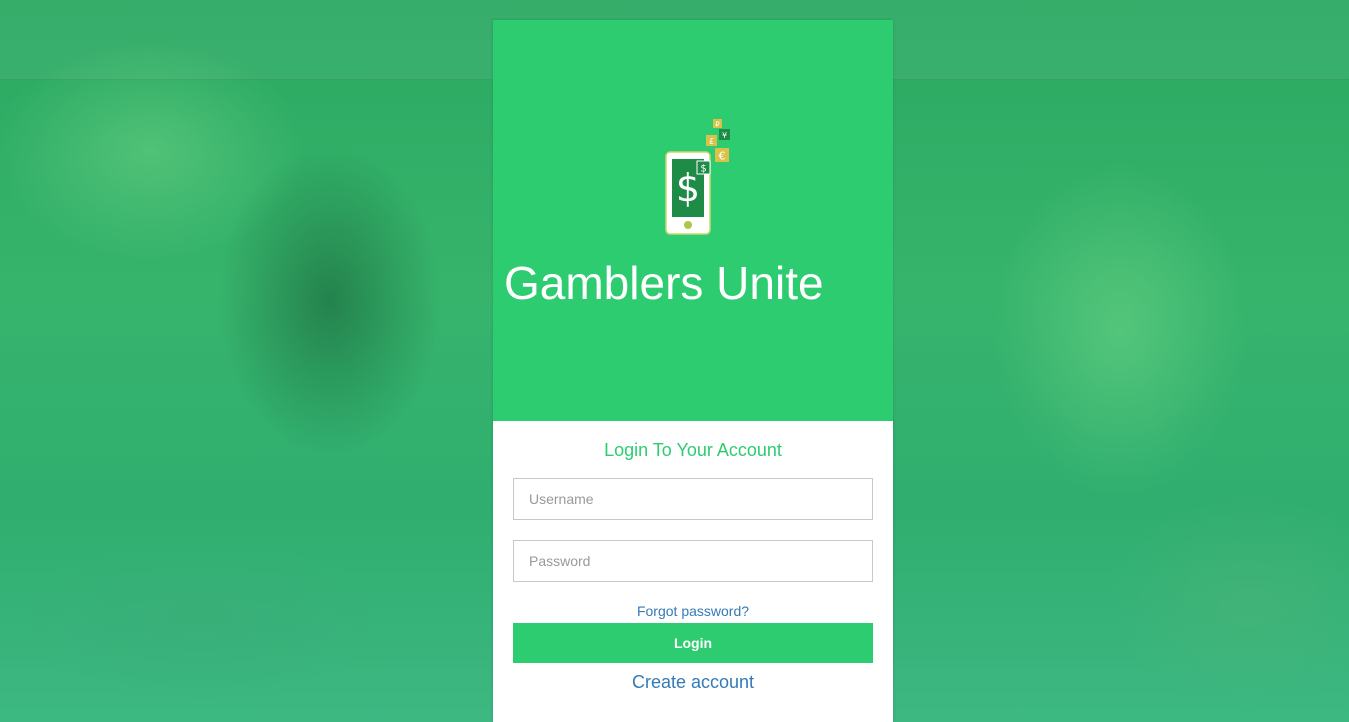  What do you see at coordinates (693, 643) in the screenshot?
I see `login-button: Login` at bounding box center [693, 643].